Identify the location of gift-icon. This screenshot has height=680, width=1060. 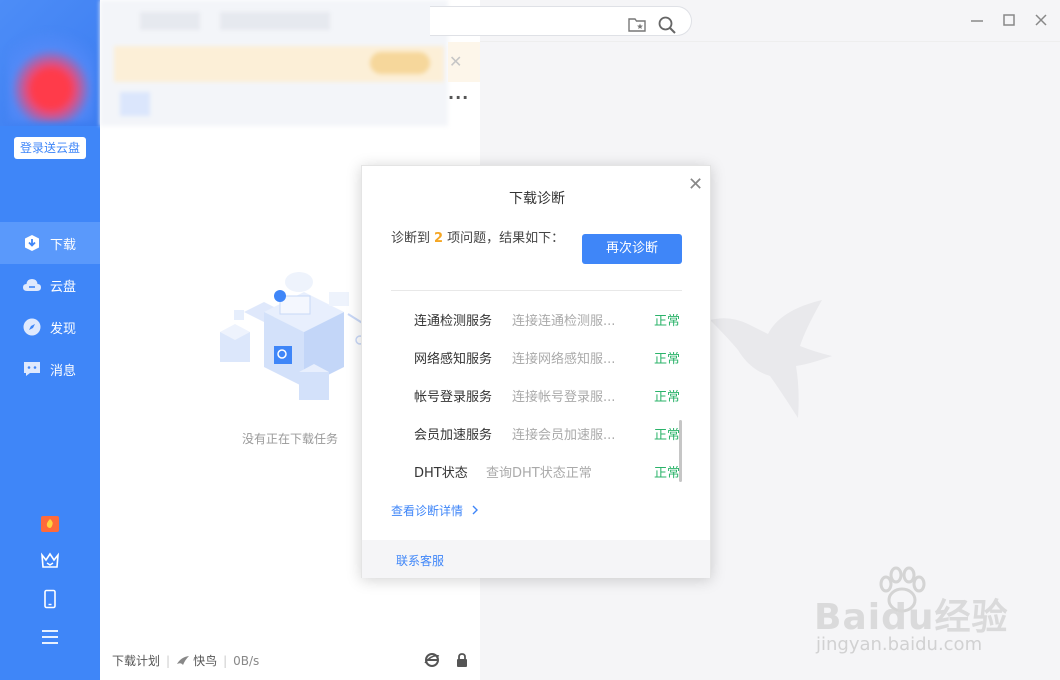
(50, 523).